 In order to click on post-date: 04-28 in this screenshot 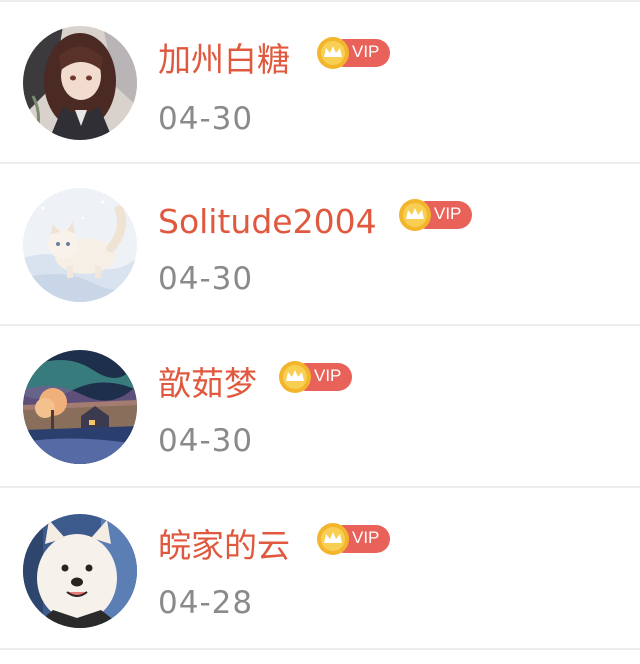, I will do `click(206, 603)`.